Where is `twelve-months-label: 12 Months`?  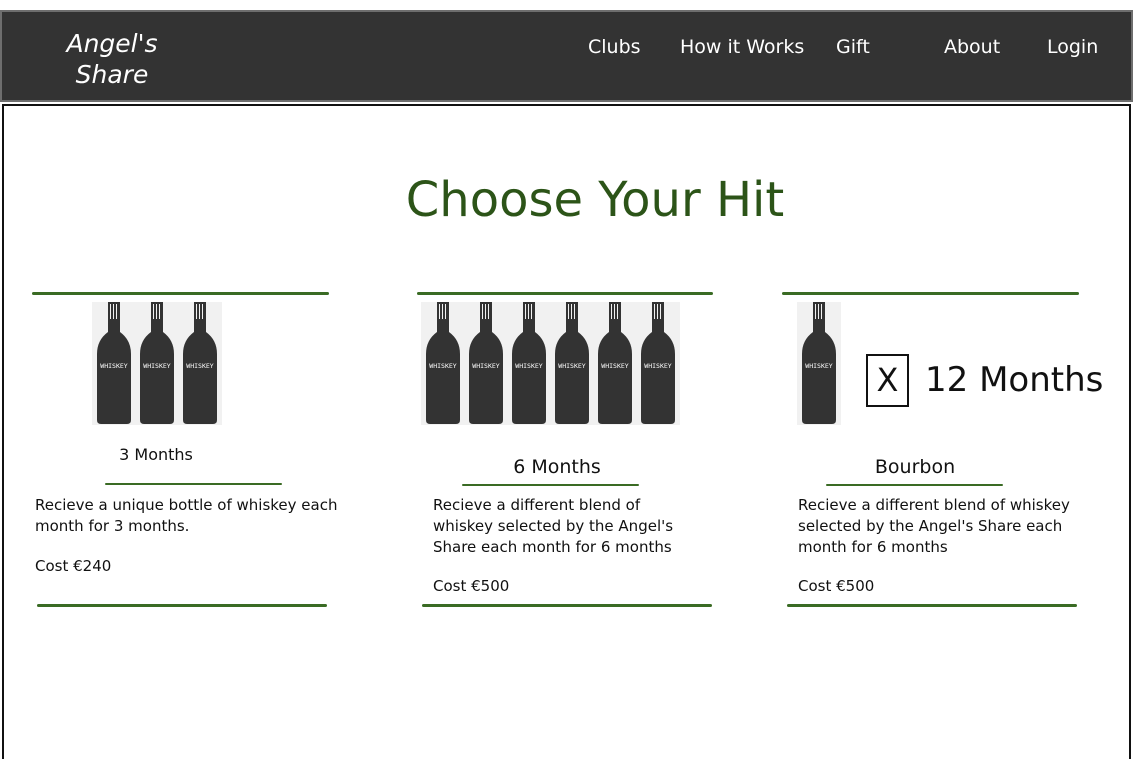 twelve-months-label: 12 Months is located at coordinates (1014, 380).